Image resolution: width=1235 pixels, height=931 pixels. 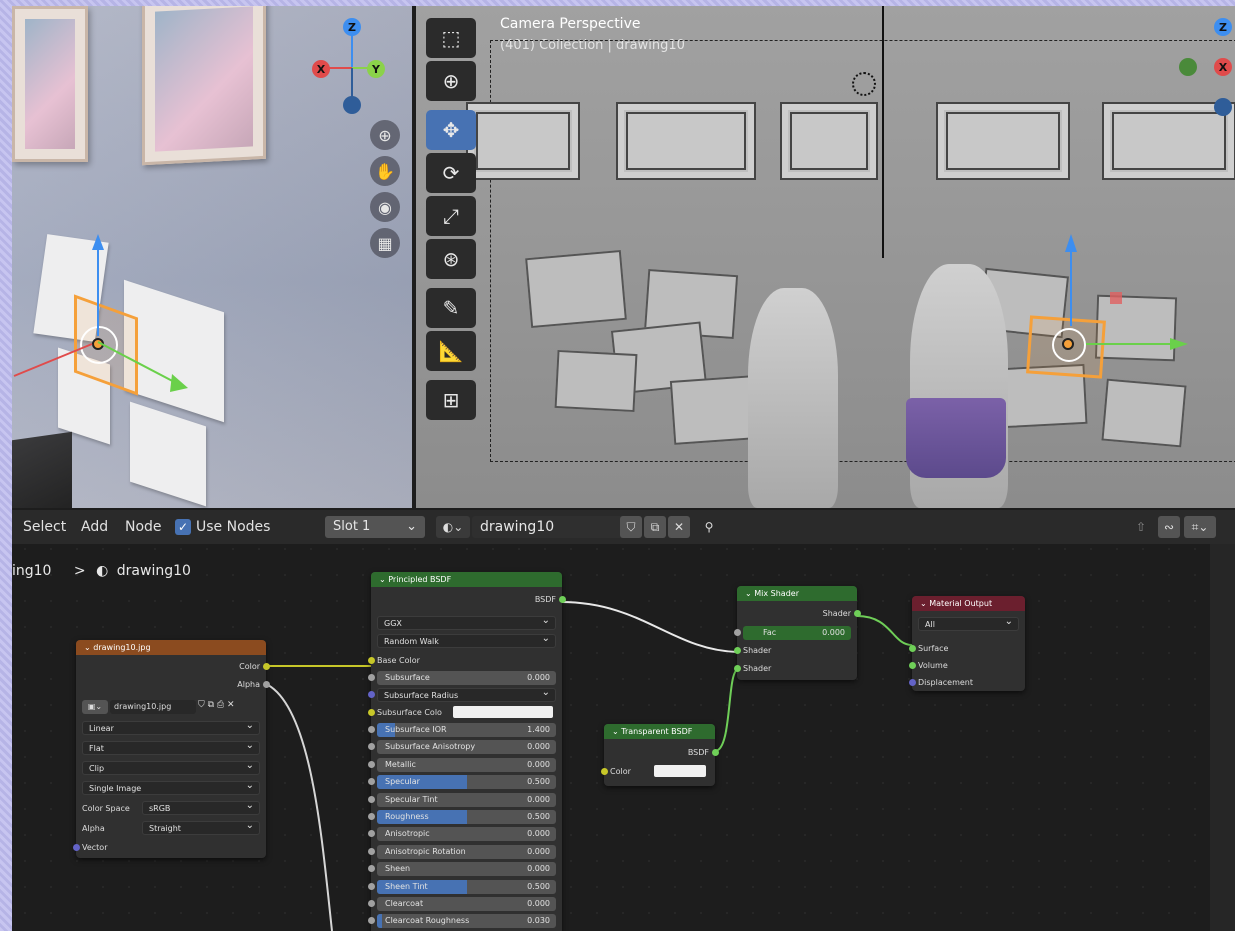 I want to click on bsdf-field-specular-tint: Specular Tint 0.000, so click(x=466, y=799).